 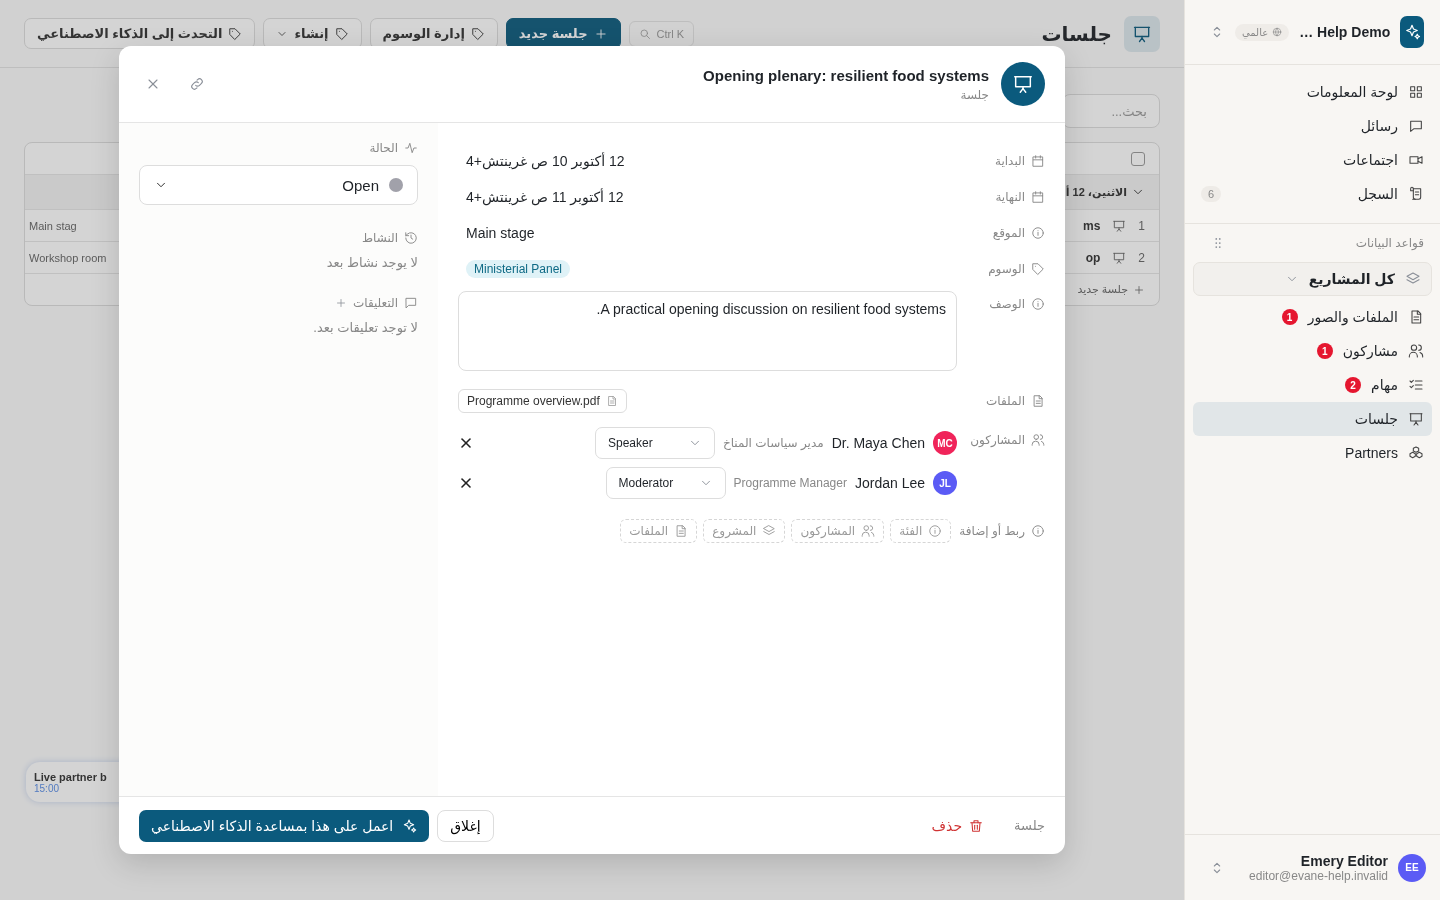 What do you see at coordinates (654, 443) in the screenshot?
I see `role-select: Speaker` at bounding box center [654, 443].